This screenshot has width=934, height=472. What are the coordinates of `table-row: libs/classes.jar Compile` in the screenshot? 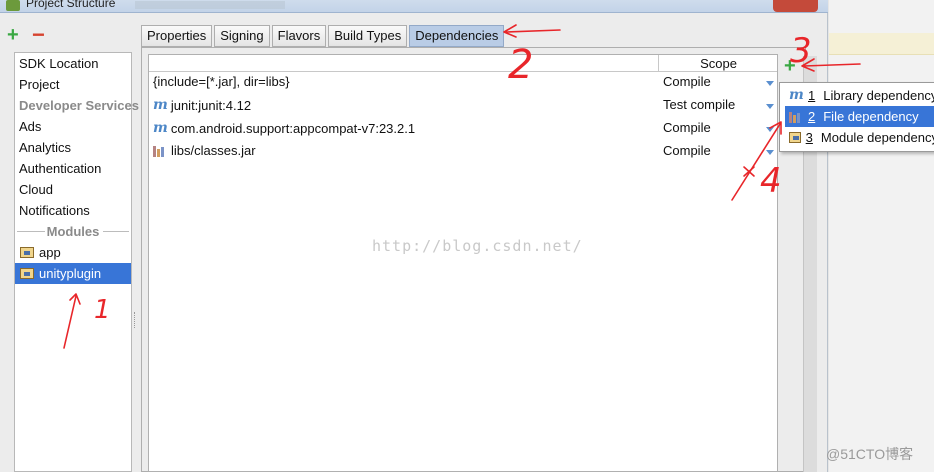 It's located at (463, 152).